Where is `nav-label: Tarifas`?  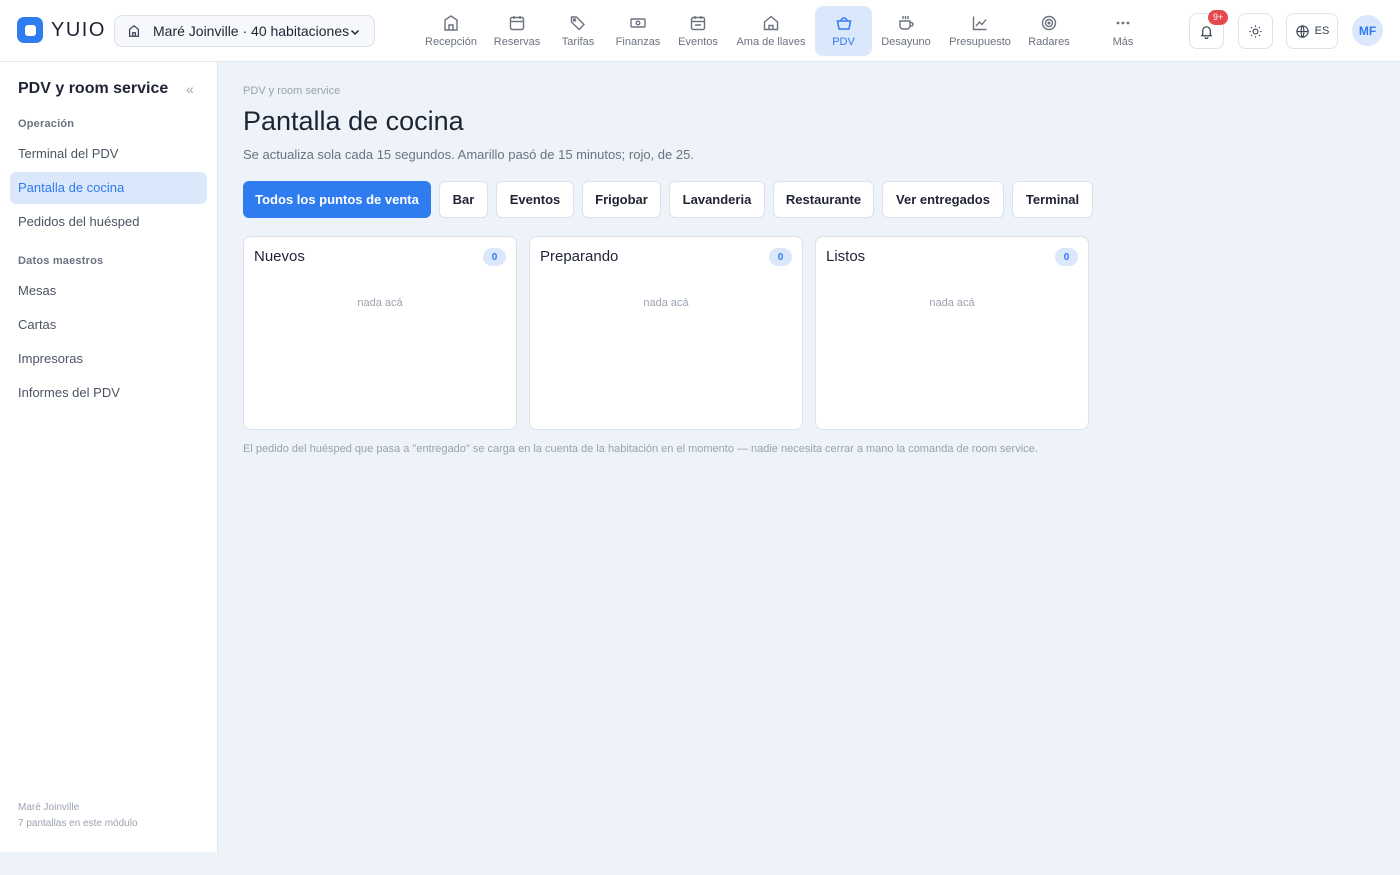
nav-label: Tarifas is located at coordinates (578, 42).